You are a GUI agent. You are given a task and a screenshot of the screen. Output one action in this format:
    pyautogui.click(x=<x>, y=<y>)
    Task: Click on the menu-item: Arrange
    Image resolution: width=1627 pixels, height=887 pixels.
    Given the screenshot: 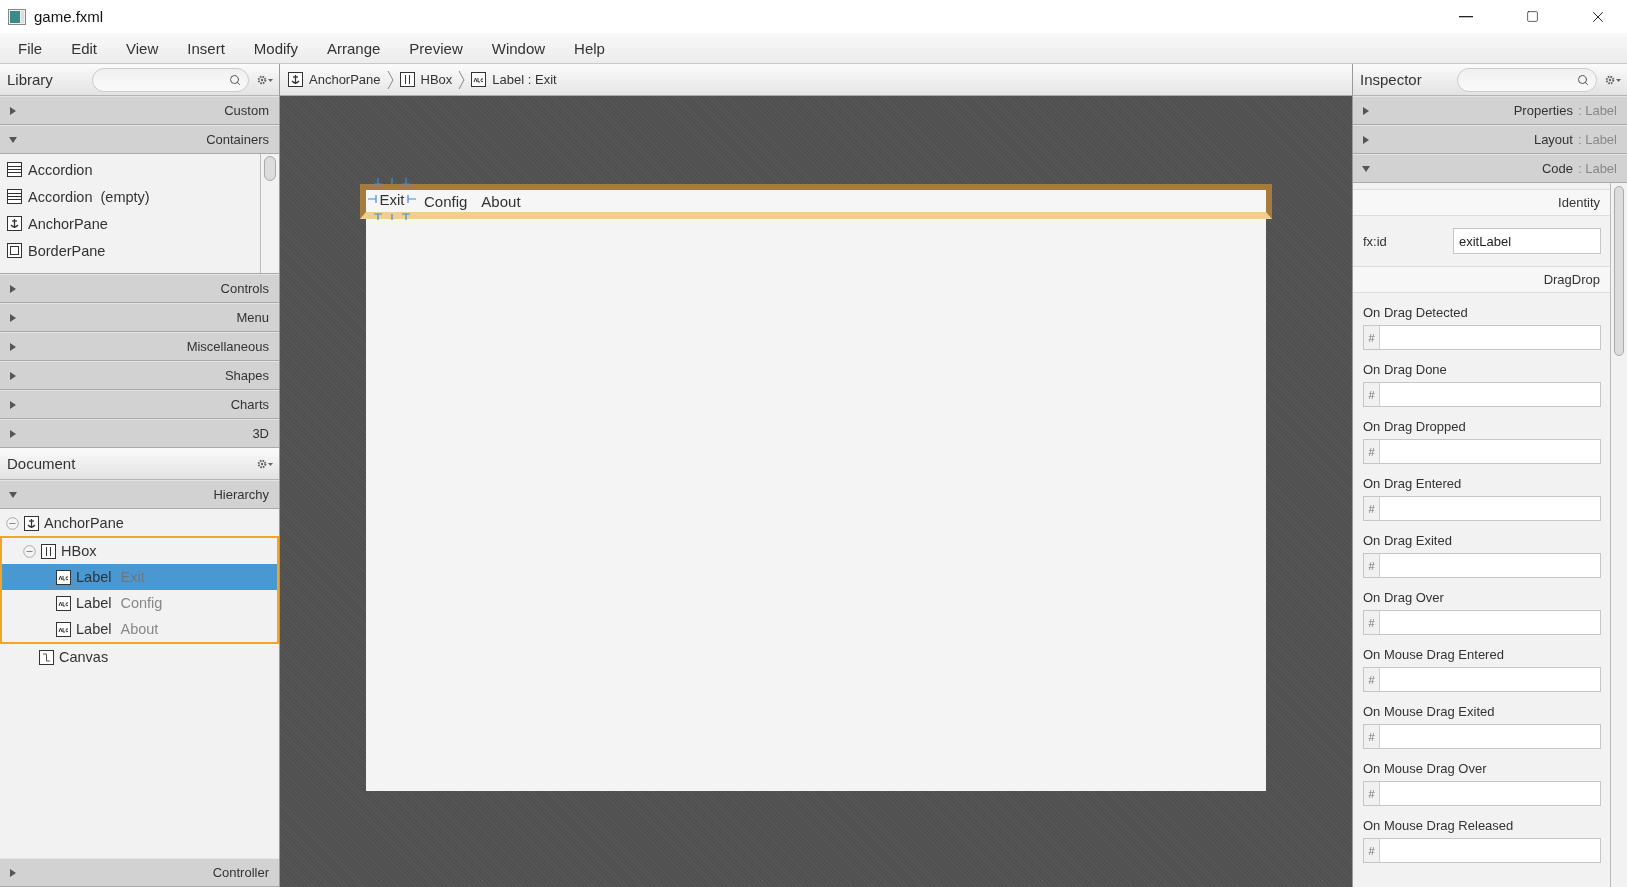 What is the action you would take?
    pyautogui.click(x=354, y=48)
    